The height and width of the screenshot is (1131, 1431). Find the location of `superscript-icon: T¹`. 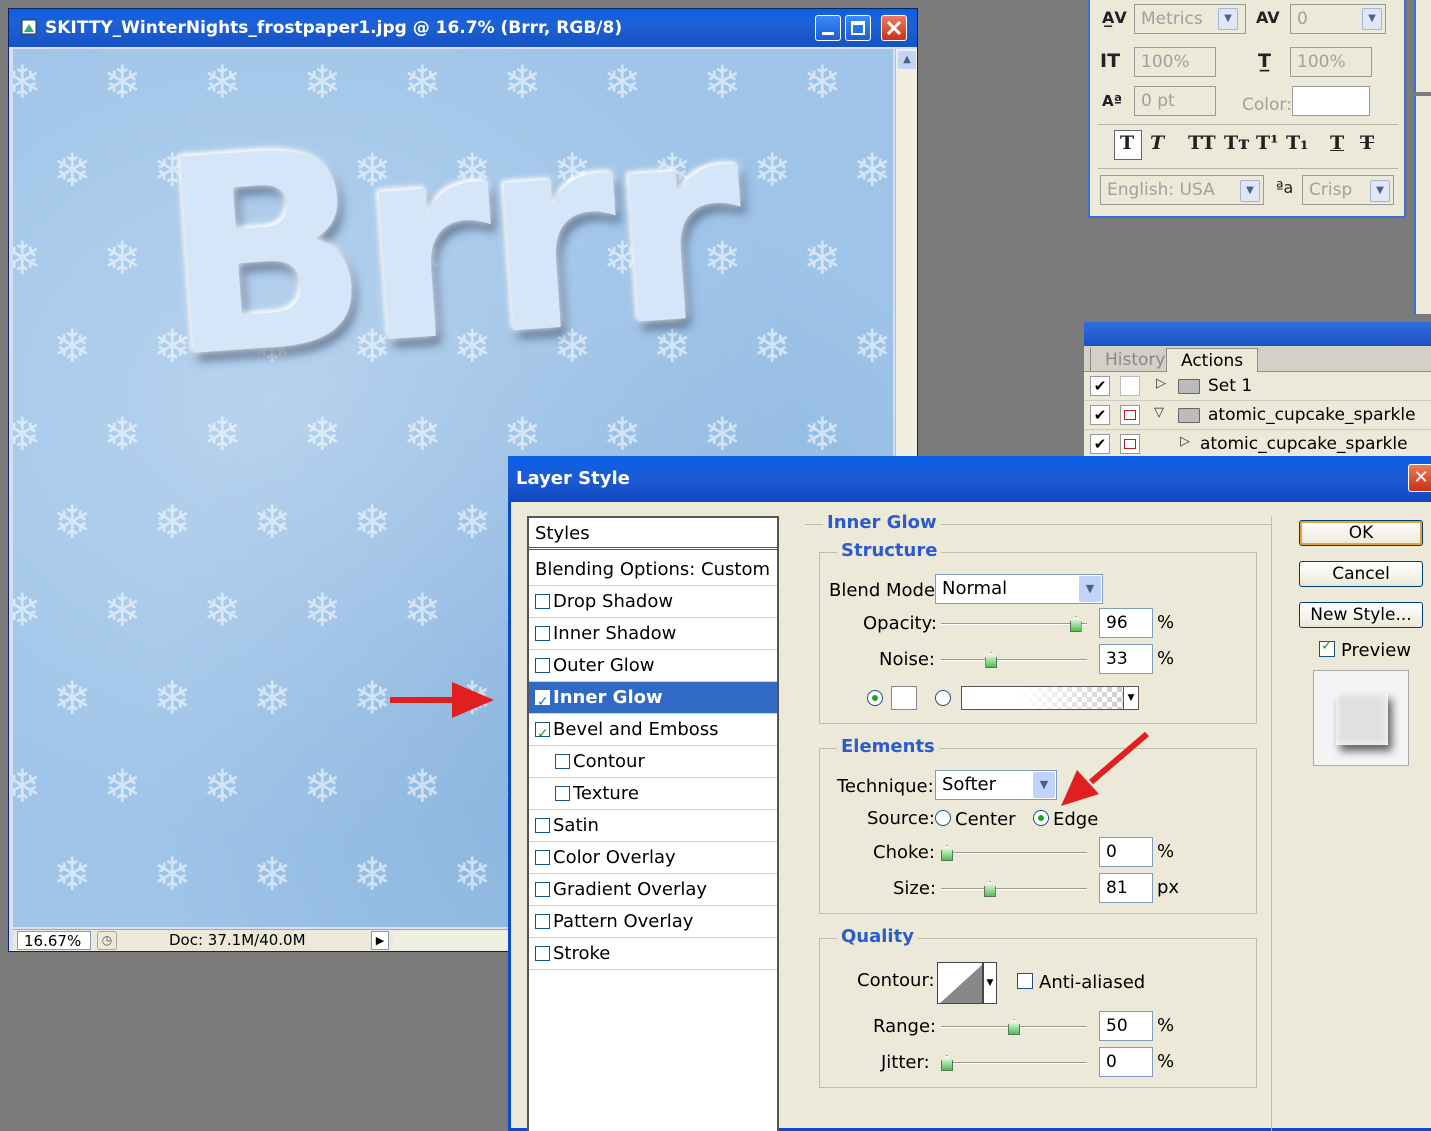

superscript-icon: T¹ is located at coordinates (1267, 143).